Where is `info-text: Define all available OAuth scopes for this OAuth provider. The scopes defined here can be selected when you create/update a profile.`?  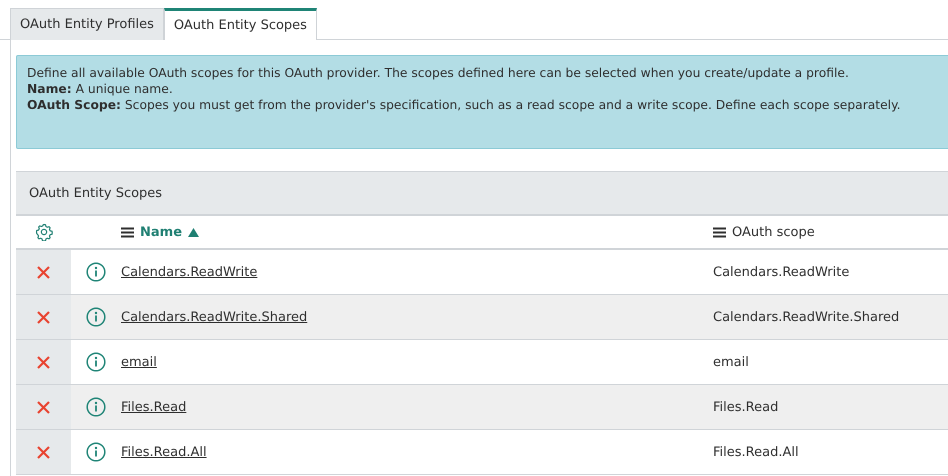
info-text: Define all available OAuth scopes for this OAuth provider. The scopes defined here can be selected when you create/update a profile. is located at coordinates (438, 73).